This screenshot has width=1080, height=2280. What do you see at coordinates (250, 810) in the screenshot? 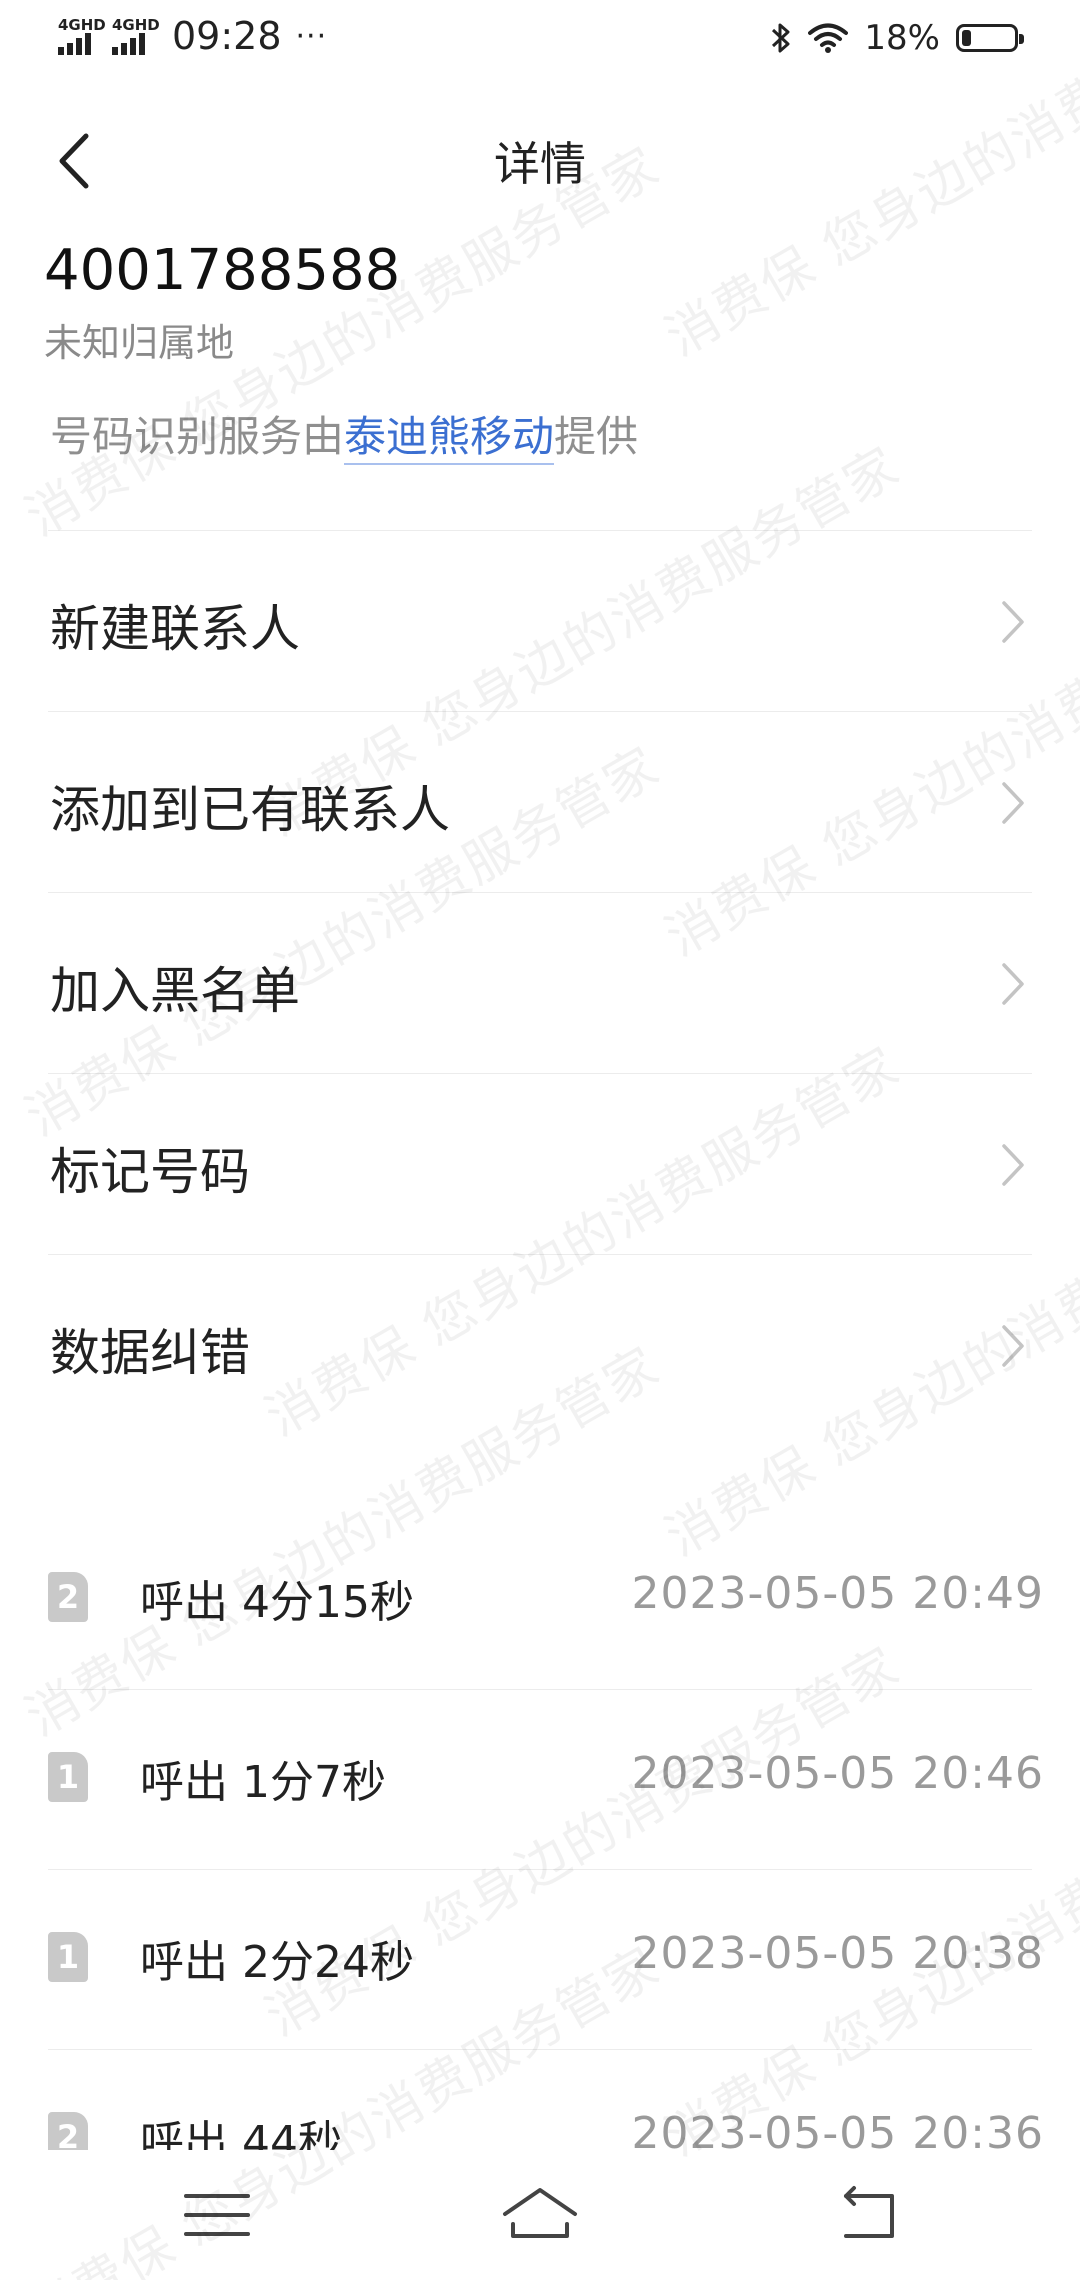
I see `menu-item-label: 添加到已有联系人` at bounding box center [250, 810].